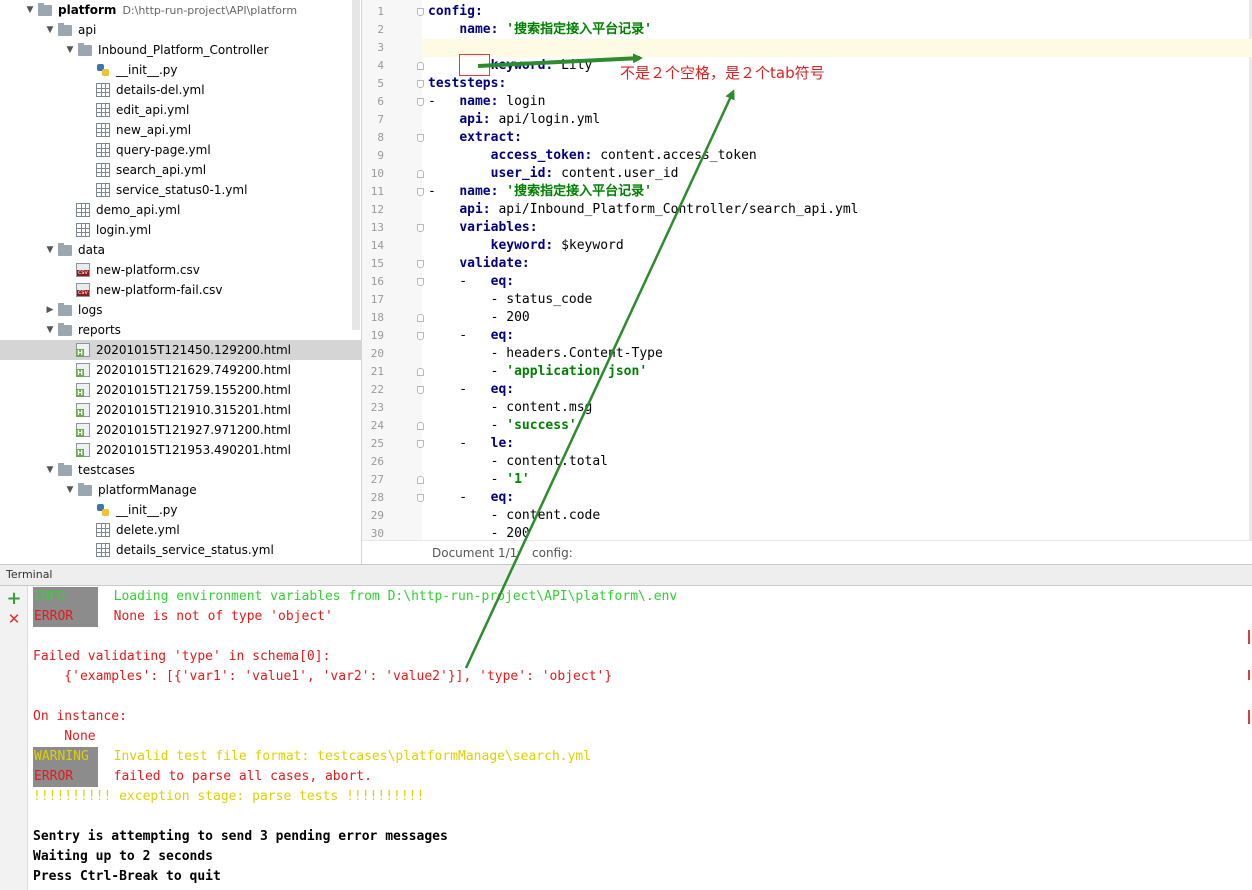 The width and height of the screenshot is (1252, 890). Describe the element at coordinates (377, 317) in the screenshot. I see `line-number: 18` at that location.